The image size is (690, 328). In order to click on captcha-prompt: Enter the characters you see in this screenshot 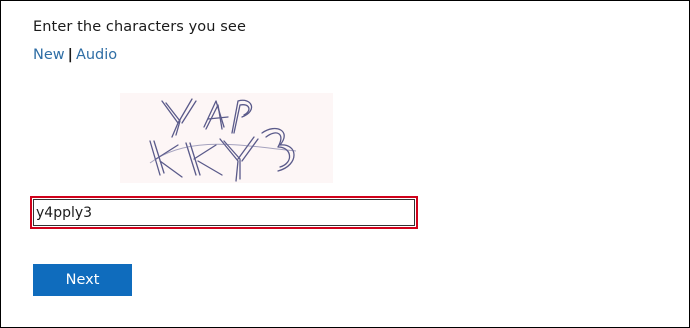, I will do `click(139, 27)`.